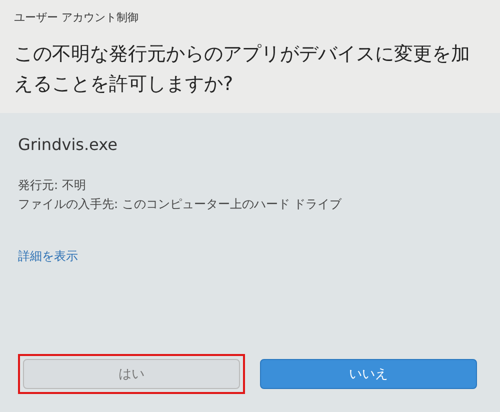 The height and width of the screenshot is (412, 500). I want to click on app-name: Grindvis.exe, so click(68, 144).